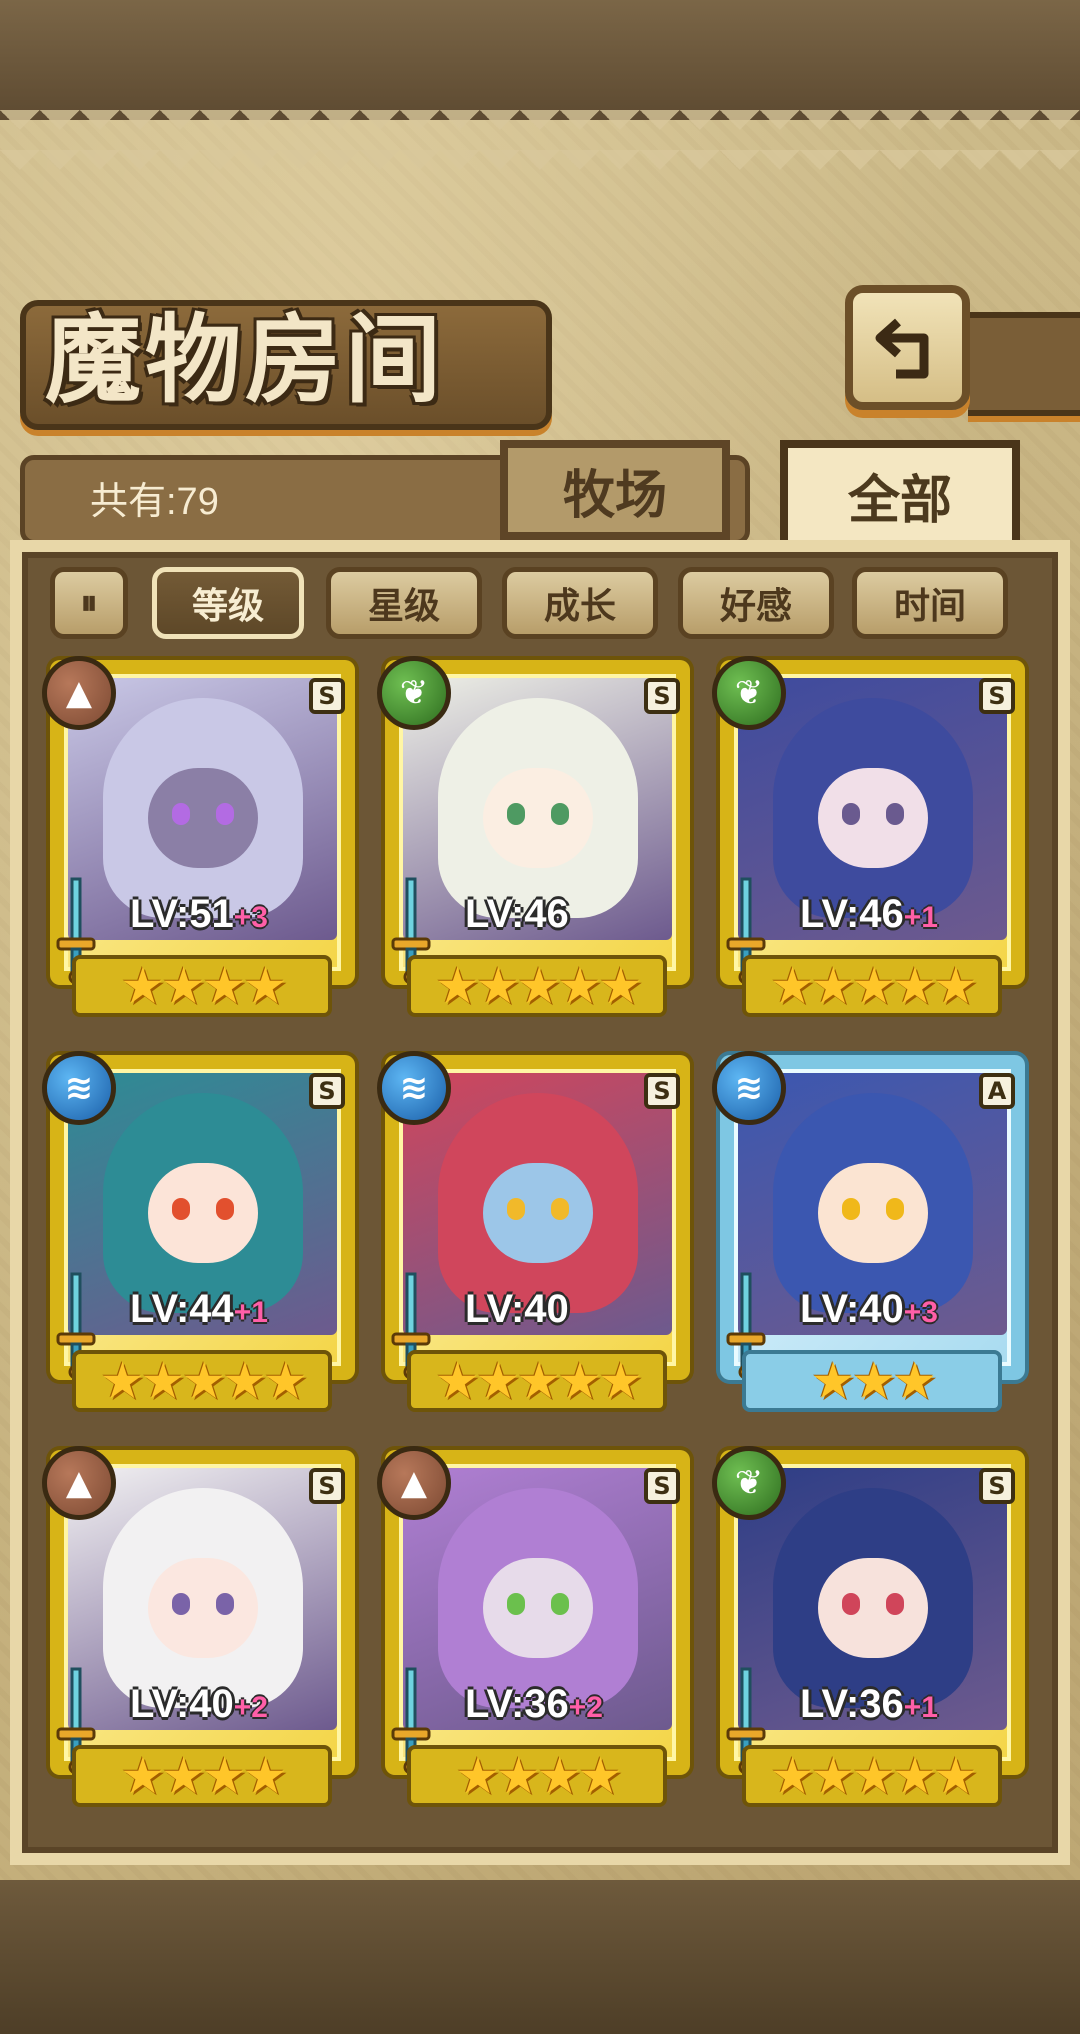 Image resolution: width=1080 pixels, height=2034 pixels. I want to click on monster-card: S ❦ LV:46 ★★★★★, so click(533, 840).